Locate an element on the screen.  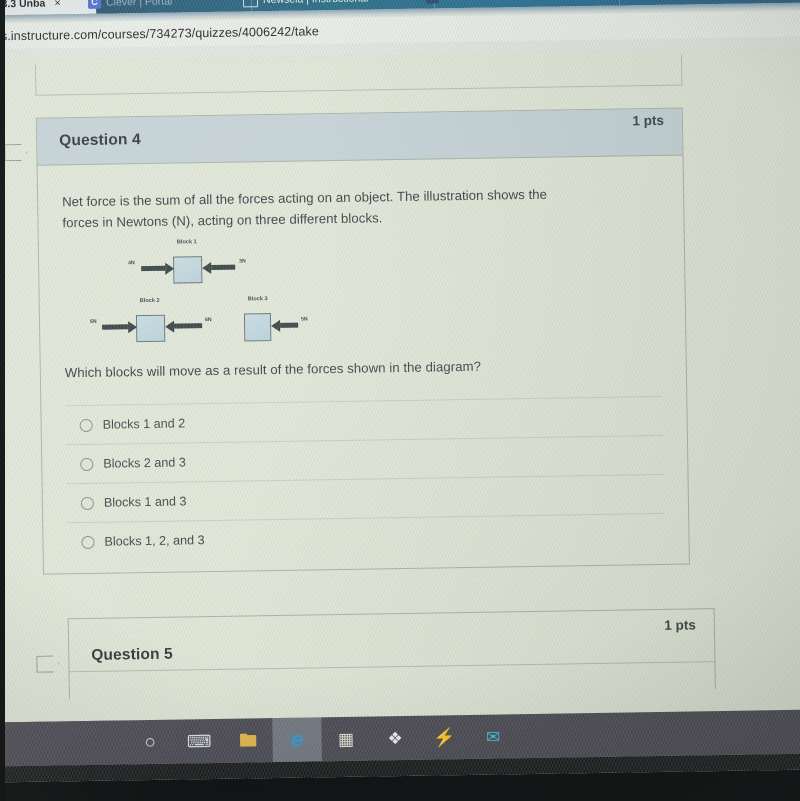
block-2-label: Block 2 is located at coordinates (149, 300).